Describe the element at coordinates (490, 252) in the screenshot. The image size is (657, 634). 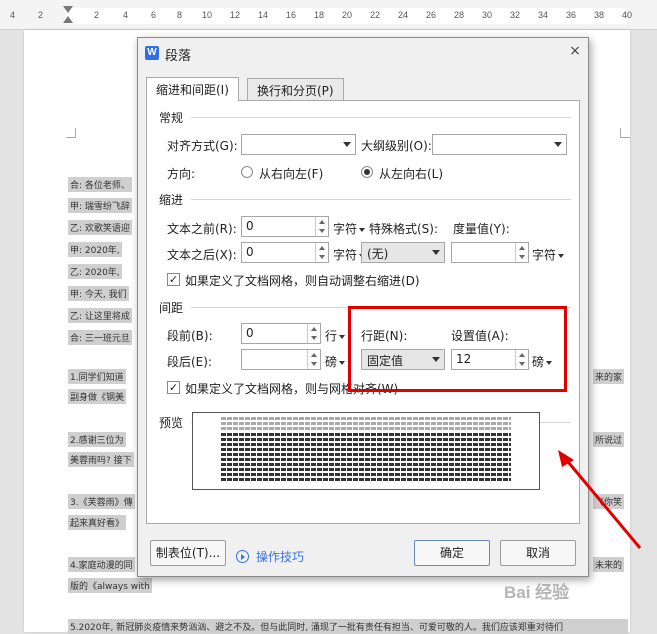
I see `measure-spinner` at that location.